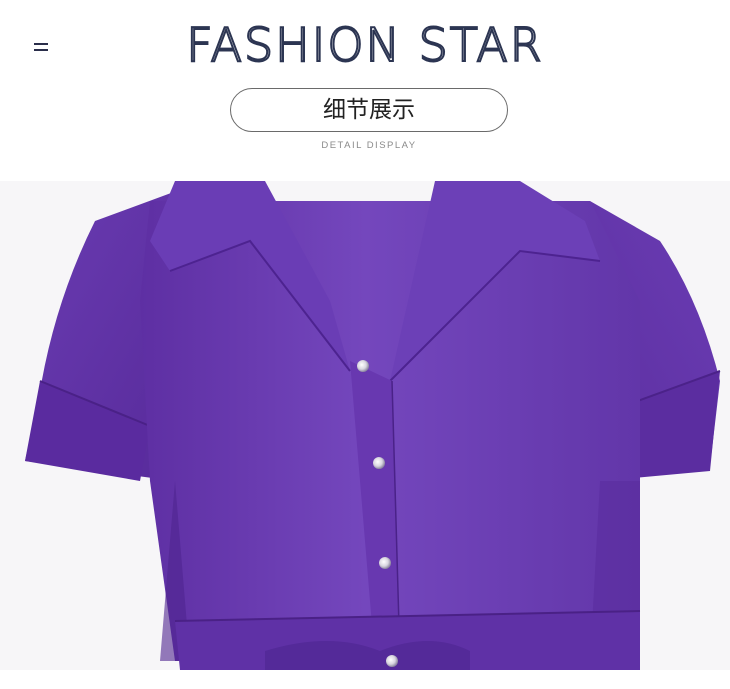  What do you see at coordinates (364, 45) in the screenshot?
I see `brand-title: FASHION STAR` at bounding box center [364, 45].